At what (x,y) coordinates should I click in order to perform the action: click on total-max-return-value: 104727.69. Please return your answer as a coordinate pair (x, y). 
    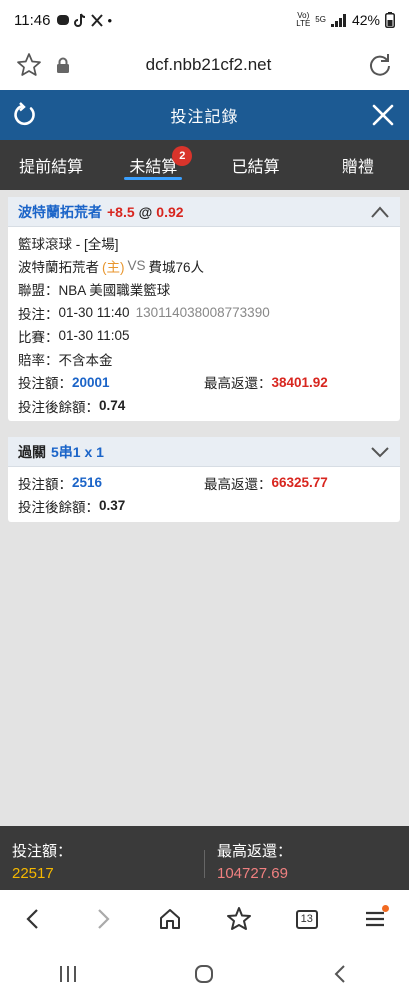
    Looking at the image, I should click on (252, 873).